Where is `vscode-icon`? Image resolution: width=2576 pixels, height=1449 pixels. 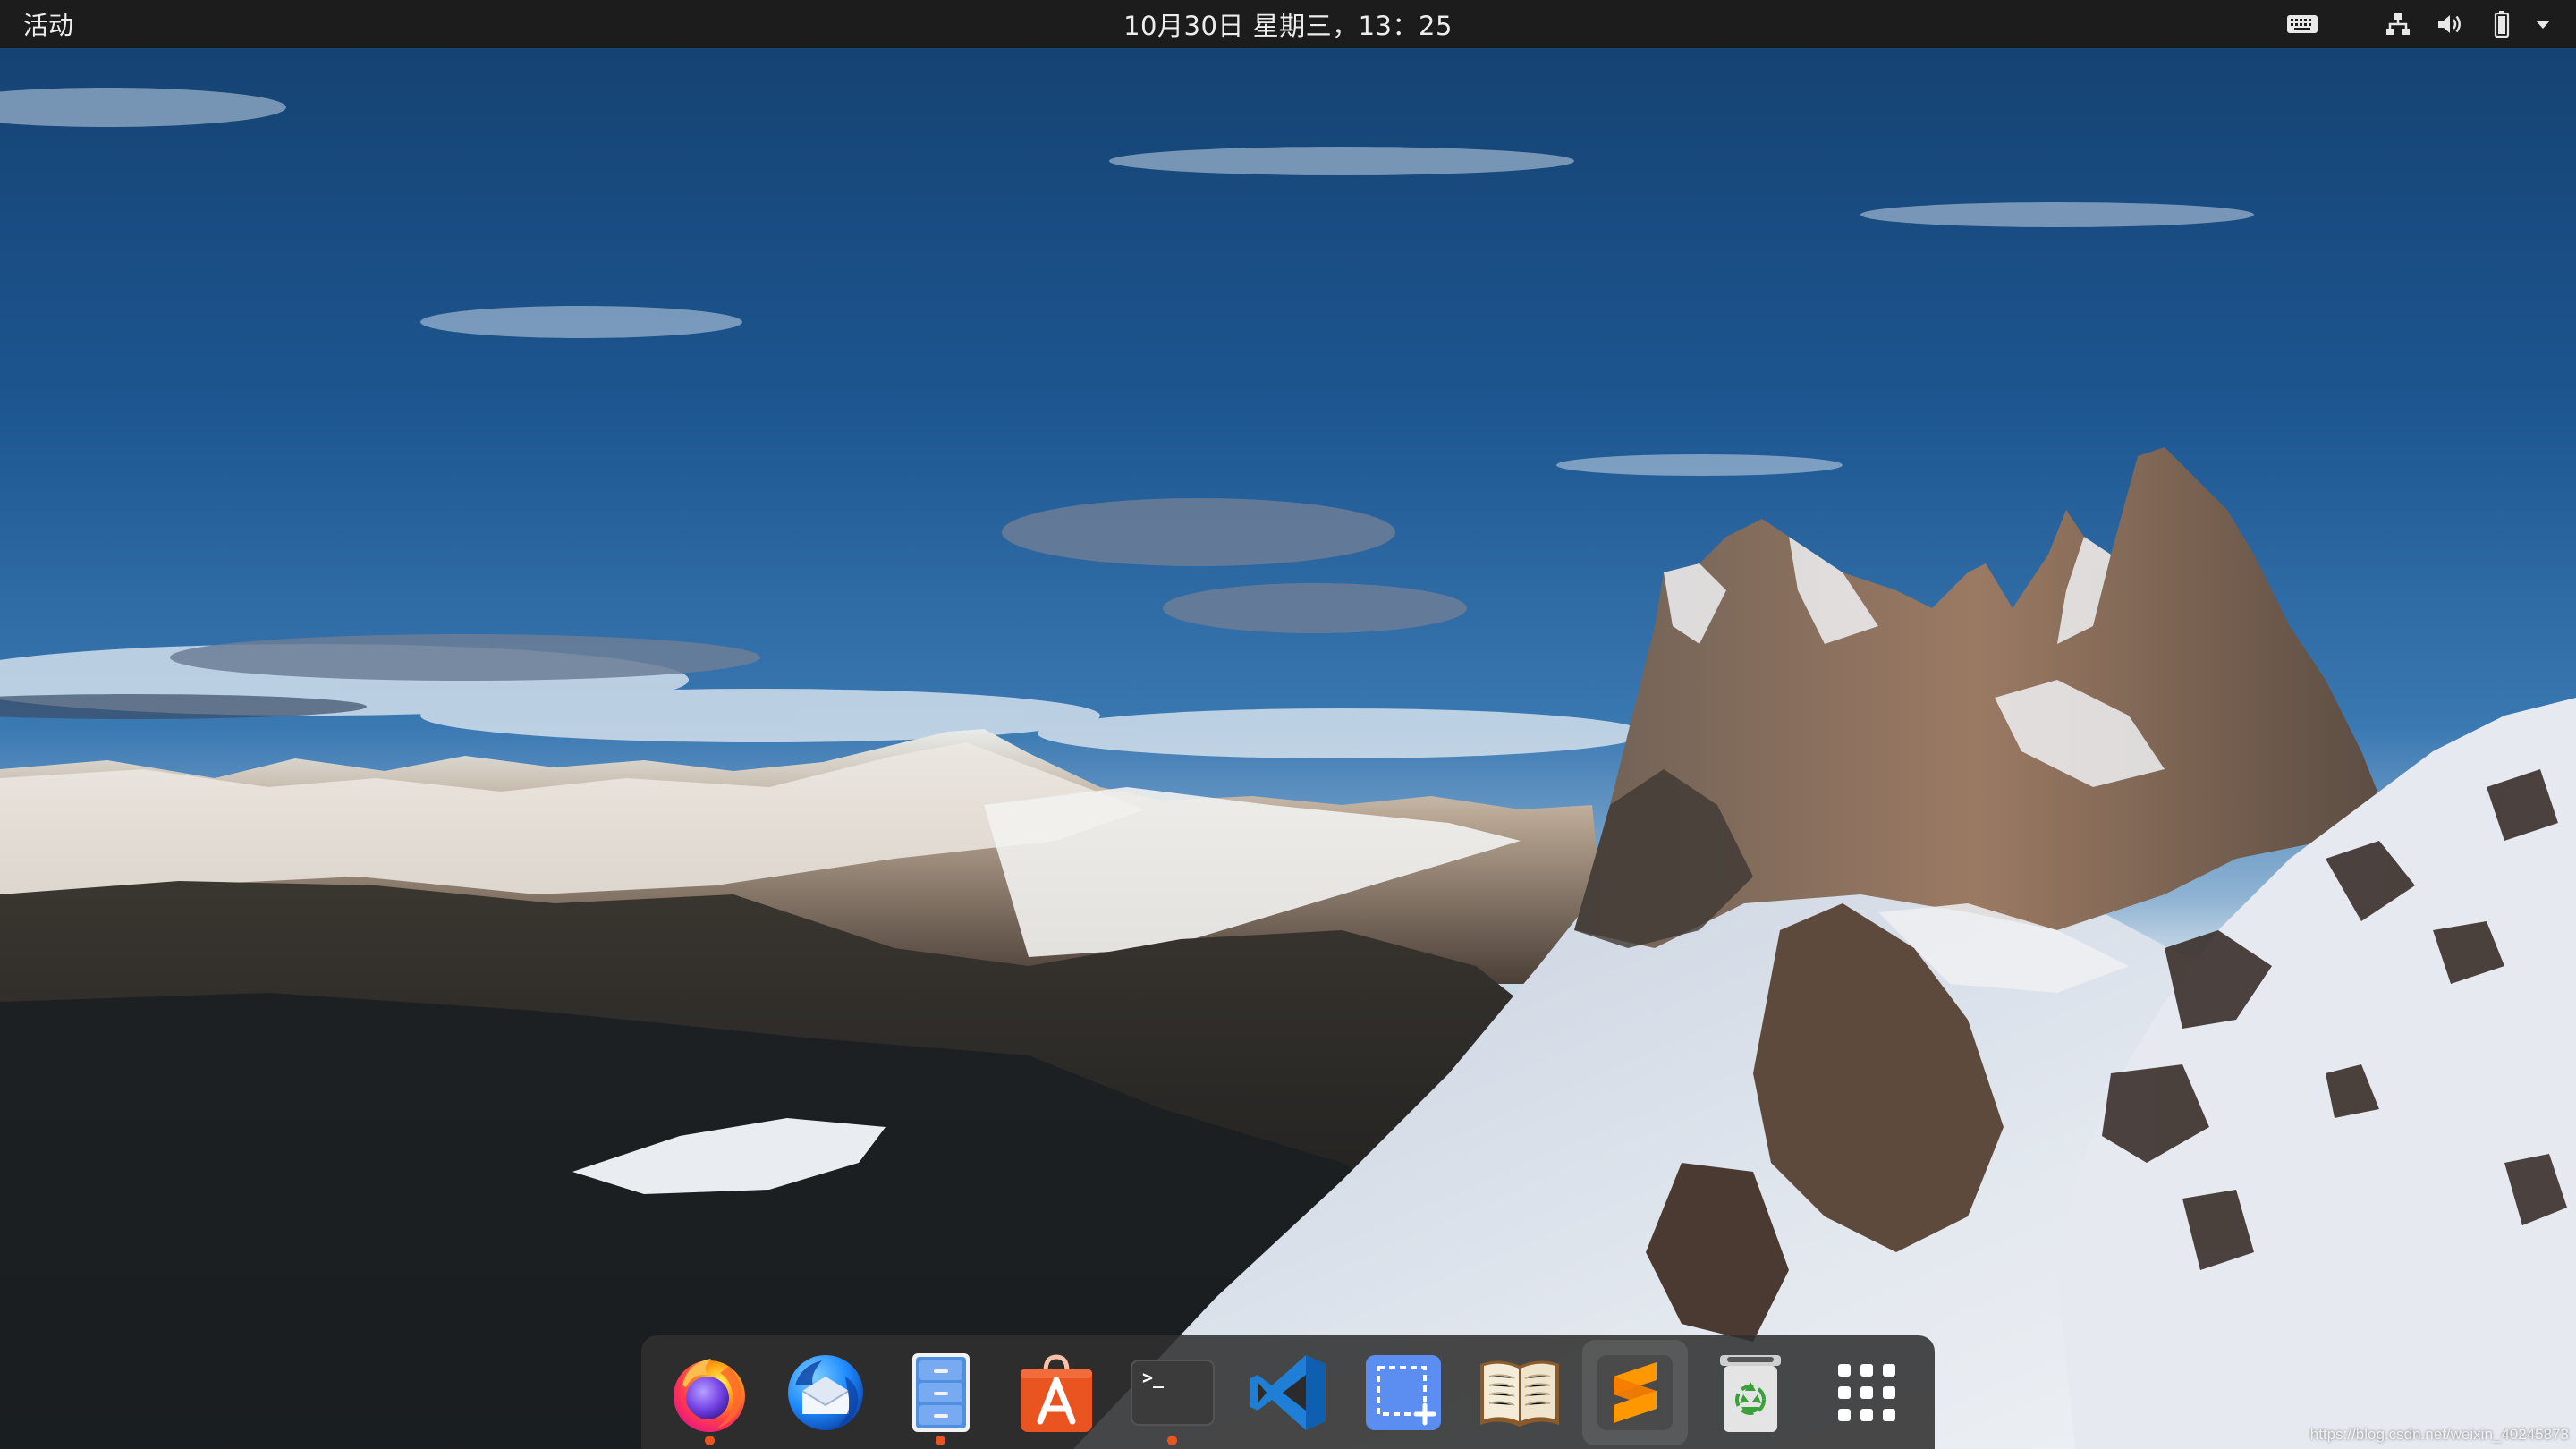 vscode-icon is located at coordinates (1288, 1392).